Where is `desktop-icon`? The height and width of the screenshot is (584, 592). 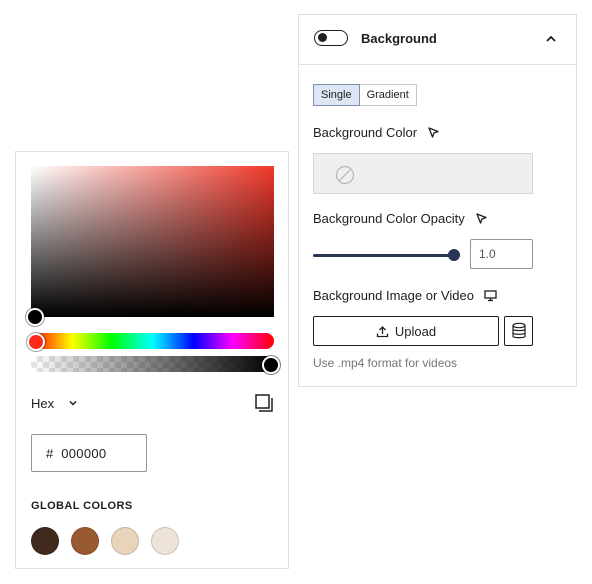
desktop-icon is located at coordinates (490, 296).